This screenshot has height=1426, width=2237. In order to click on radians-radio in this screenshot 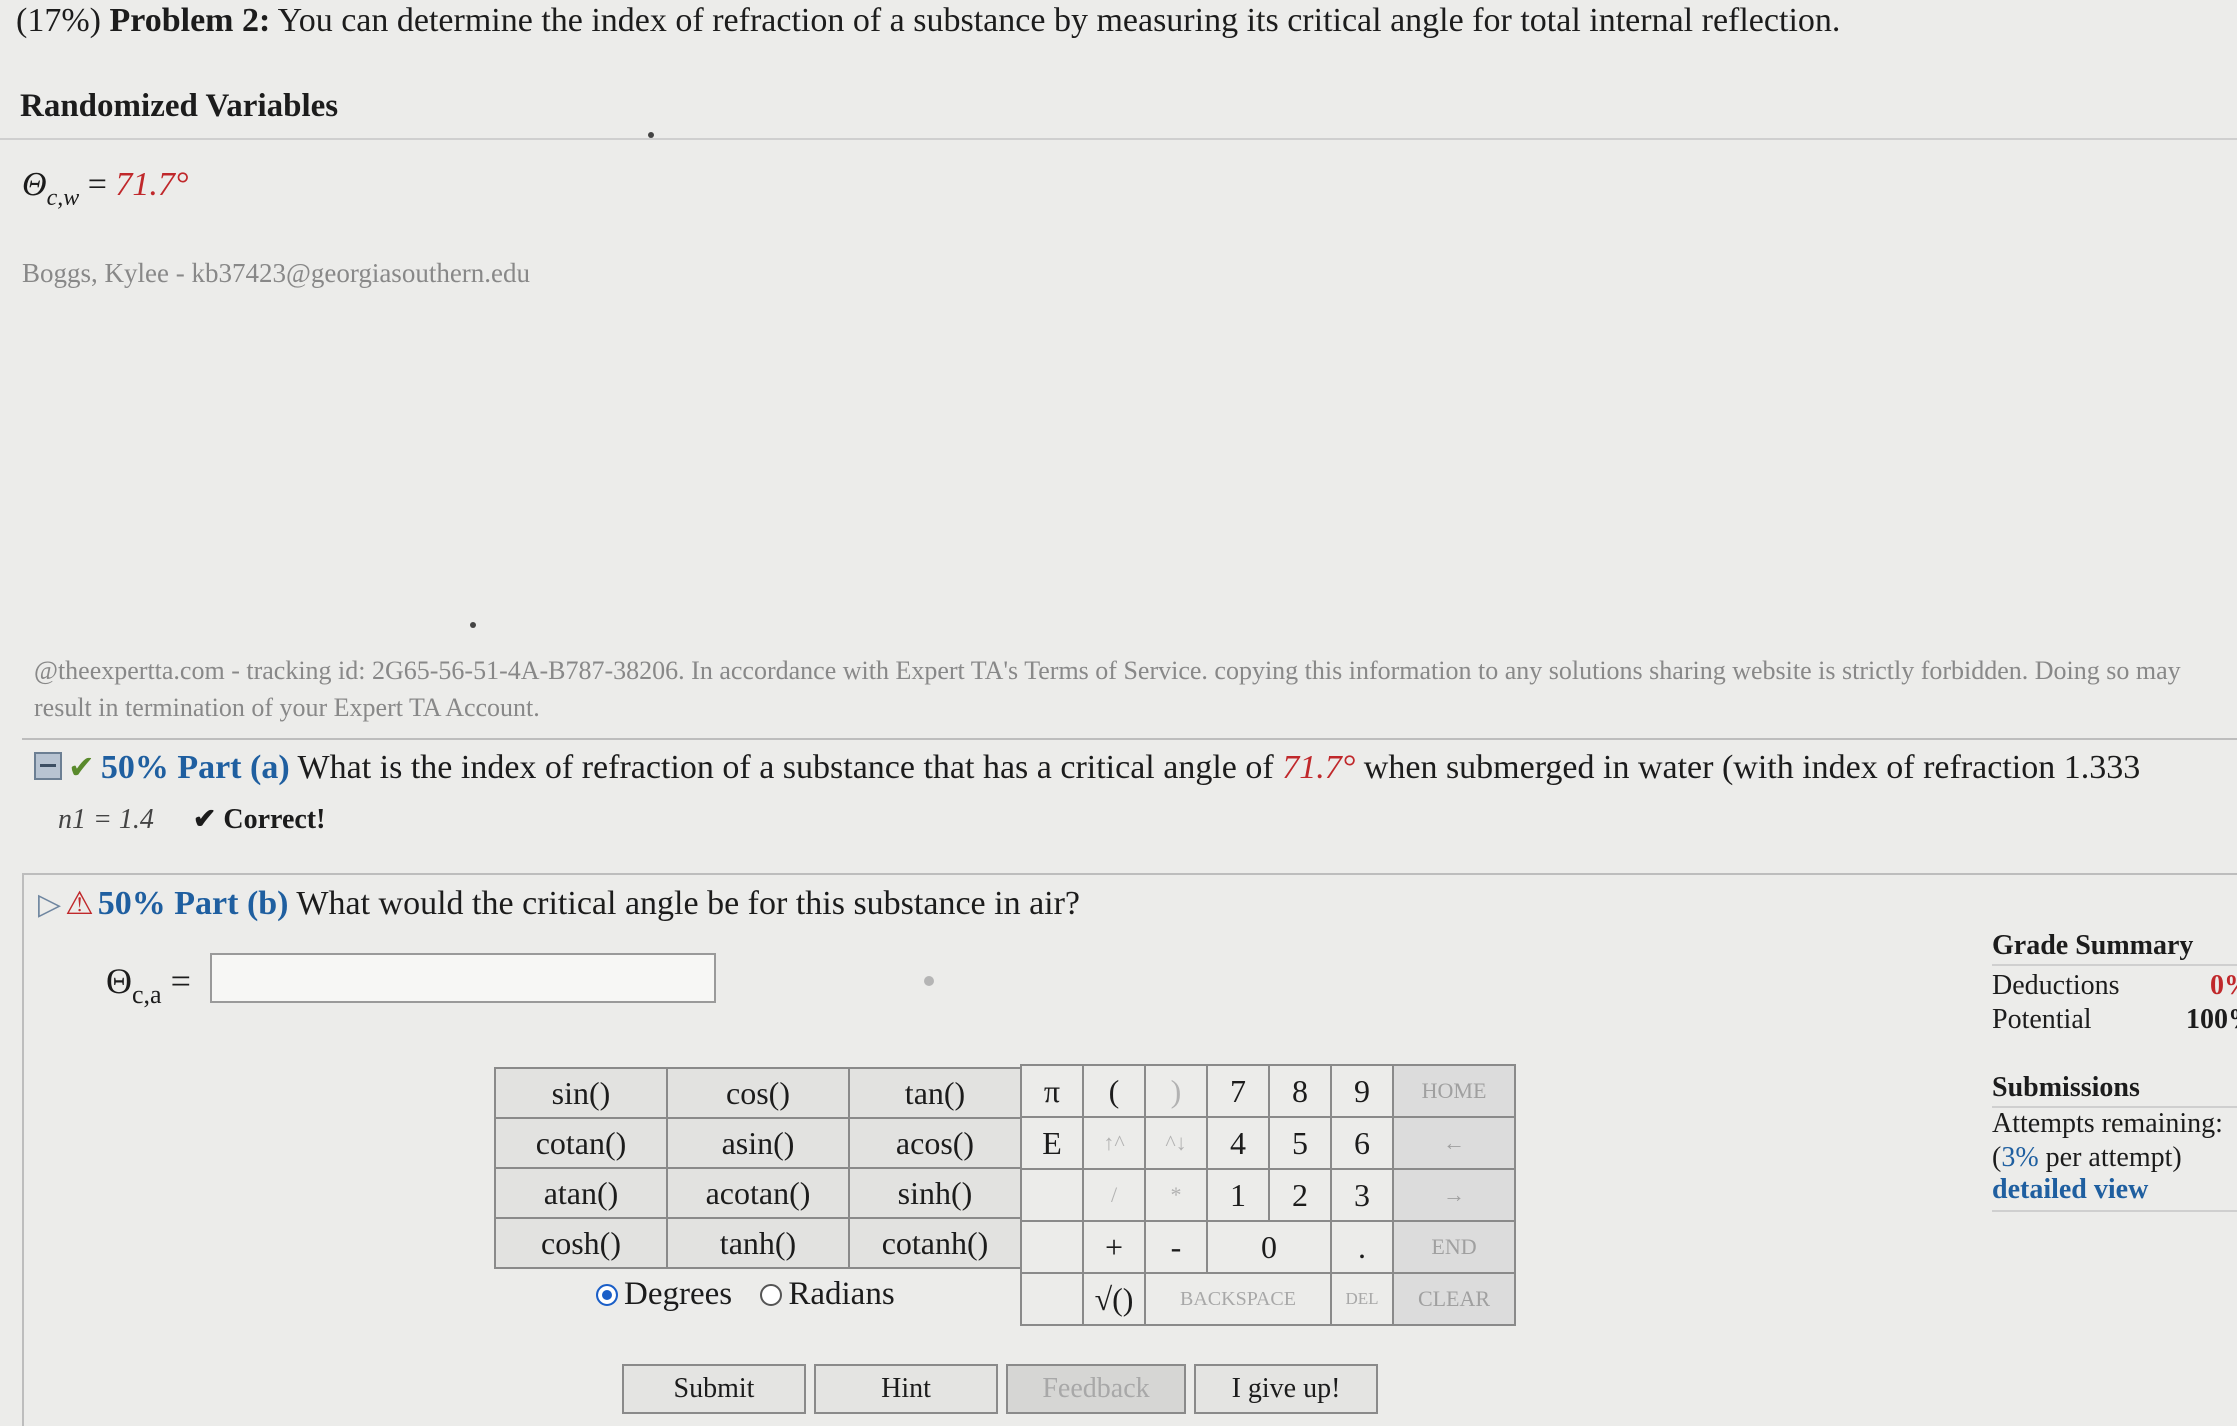, I will do `click(771, 1295)`.